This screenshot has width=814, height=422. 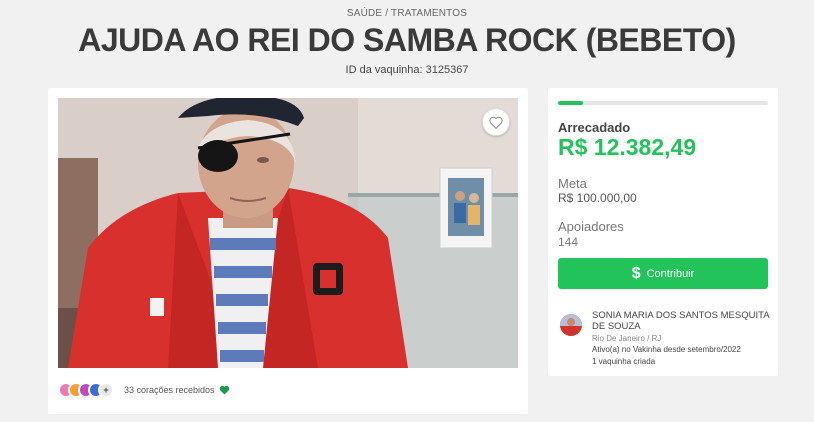 I want to click on organizer-campaigns-count: 1 vaquinha criada, so click(x=624, y=361).